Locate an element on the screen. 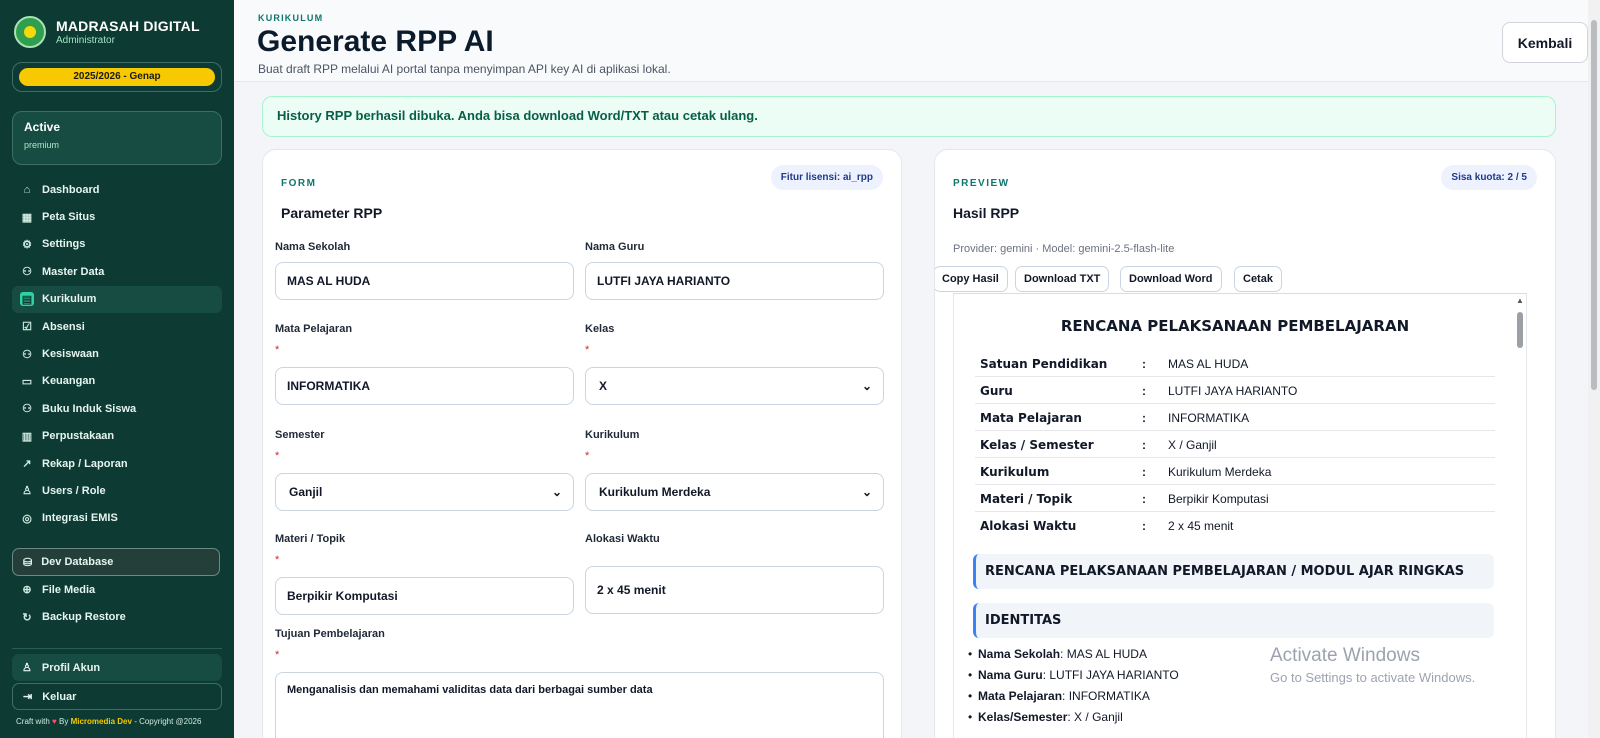 The image size is (1600, 738). document-scrollbar: ▲ is located at coordinates (1520, 516).